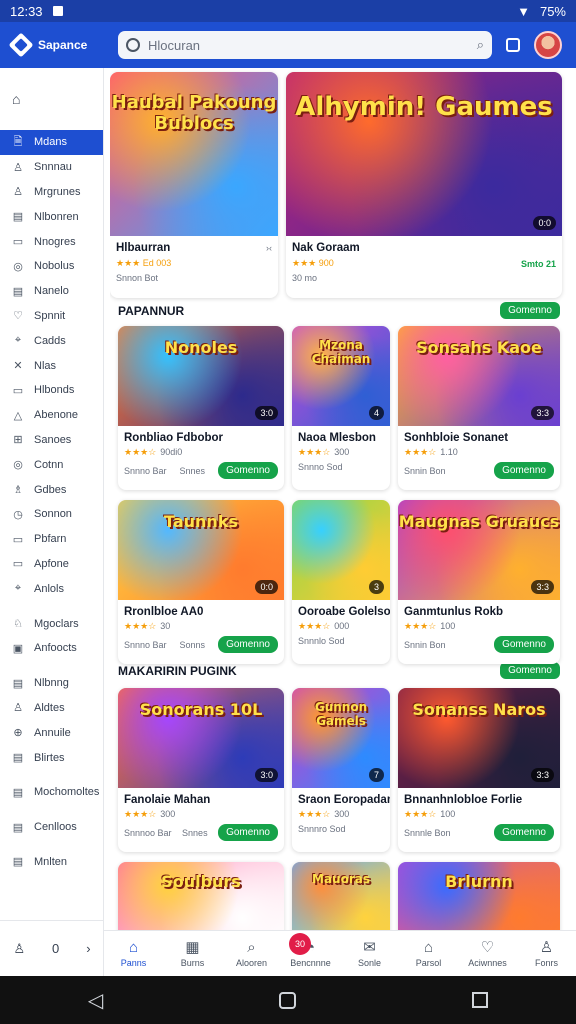 This screenshot has width=576, height=1024. Describe the element at coordinates (308, 45) in the screenshot. I see `search-input` at that location.